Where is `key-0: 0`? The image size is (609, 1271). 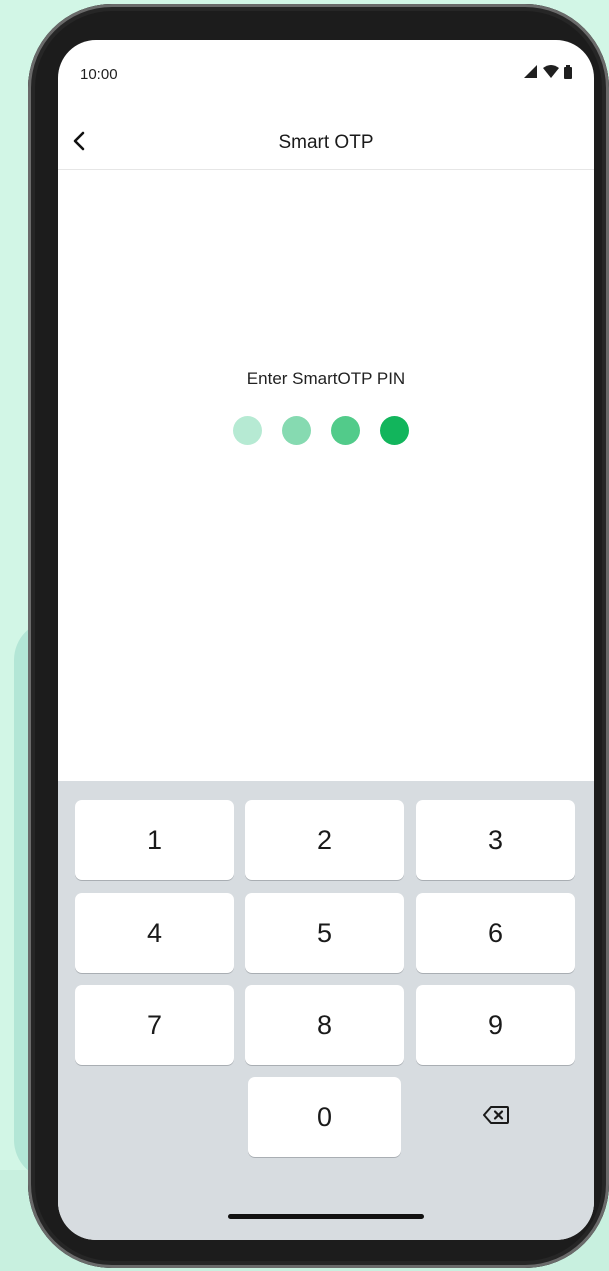 key-0: 0 is located at coordinates (324, 1117).